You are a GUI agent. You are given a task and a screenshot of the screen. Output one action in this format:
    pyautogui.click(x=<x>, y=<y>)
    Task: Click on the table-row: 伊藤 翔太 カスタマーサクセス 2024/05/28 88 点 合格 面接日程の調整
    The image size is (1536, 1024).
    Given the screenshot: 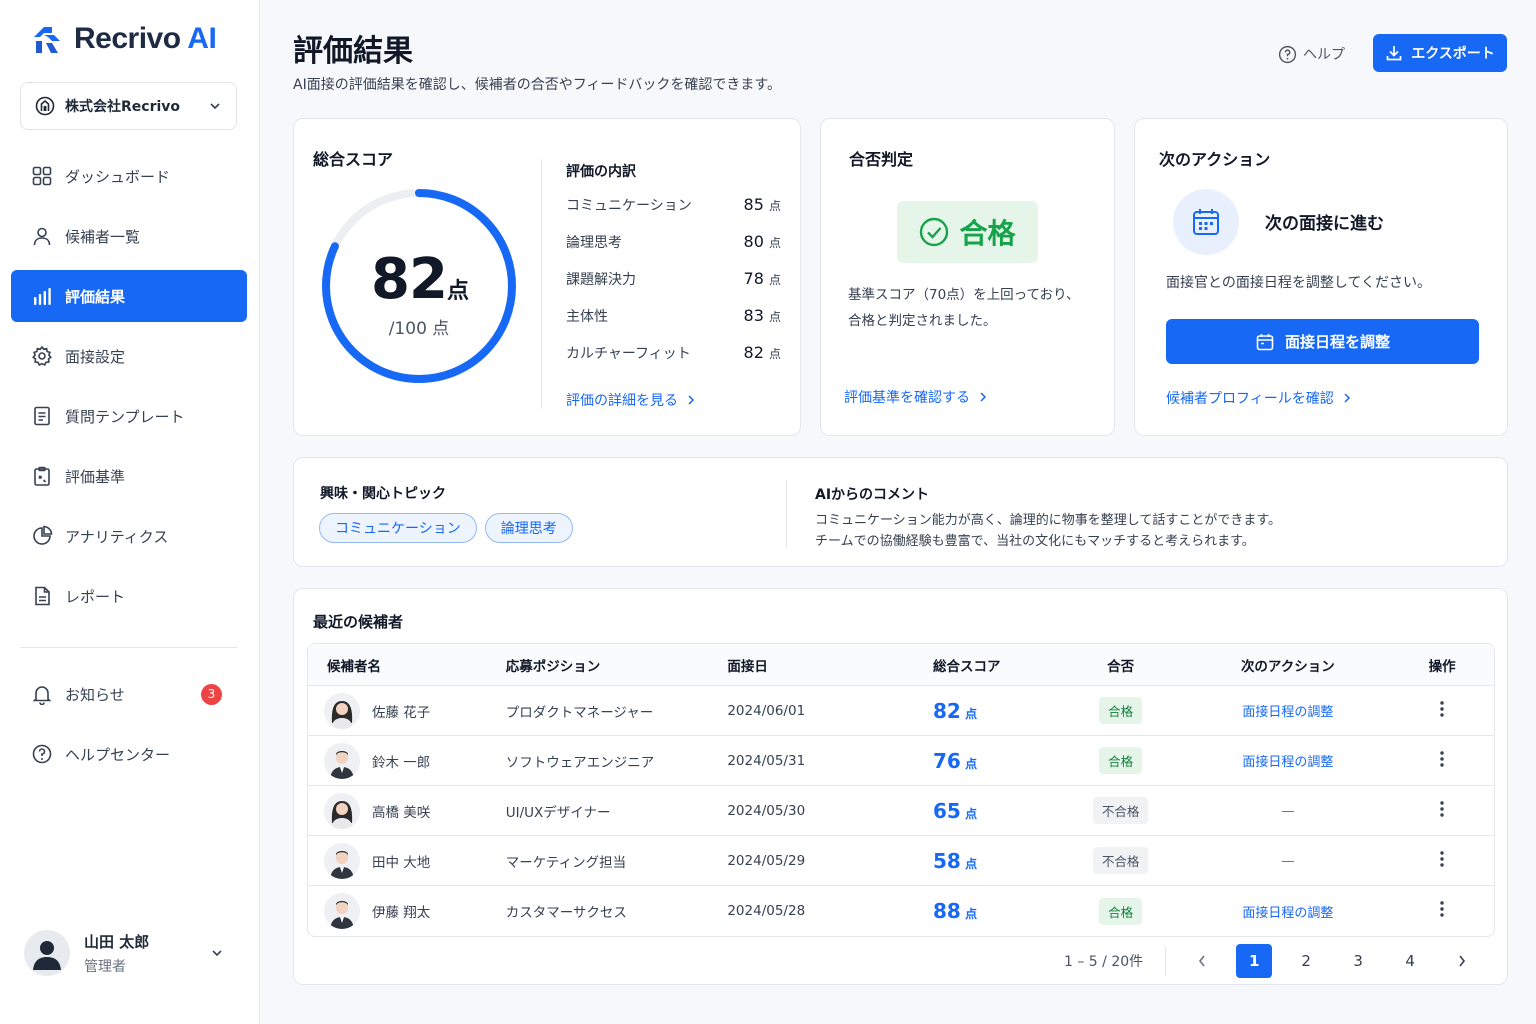 What is the action you would take?
    pyautogui.click(x=901, y=911)
    